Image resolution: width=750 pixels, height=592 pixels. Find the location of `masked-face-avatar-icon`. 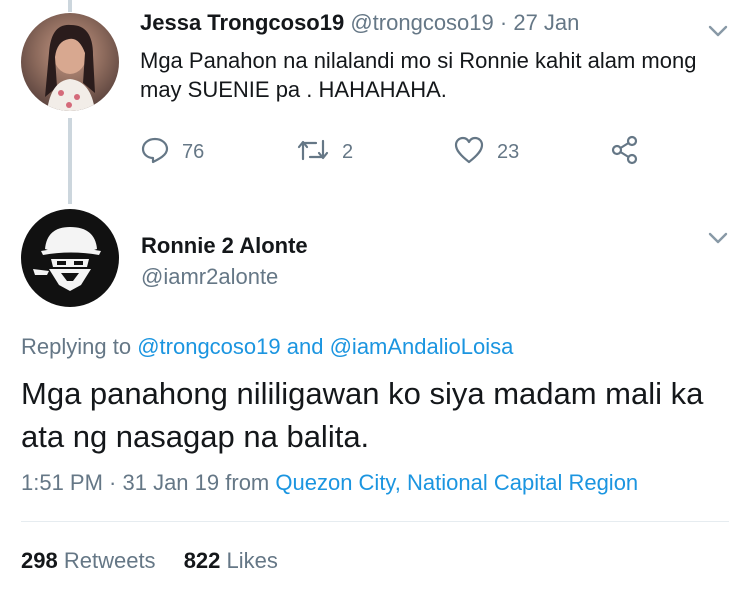

masked-face-avatar-icon is located at coordinates (67, 259).